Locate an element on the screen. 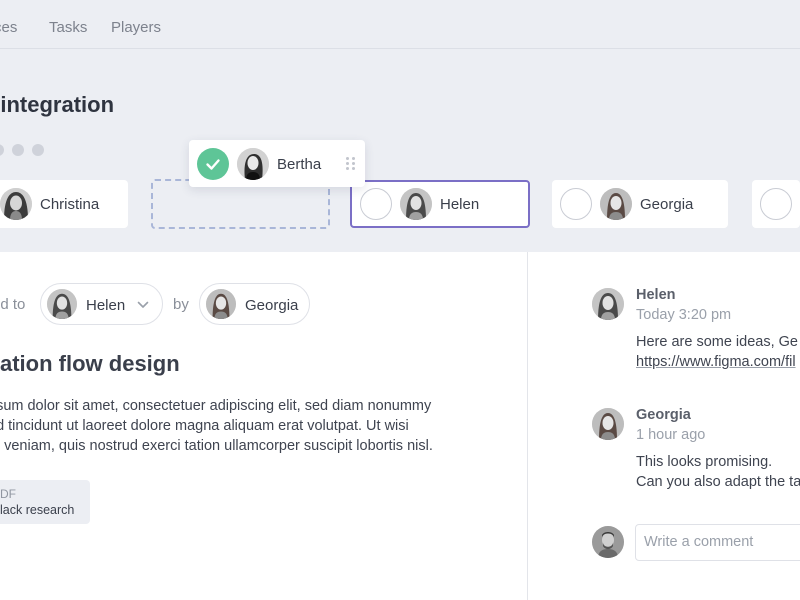 The image size is (800, 600). player-name: Georgia is located at coordinates (667, 204).